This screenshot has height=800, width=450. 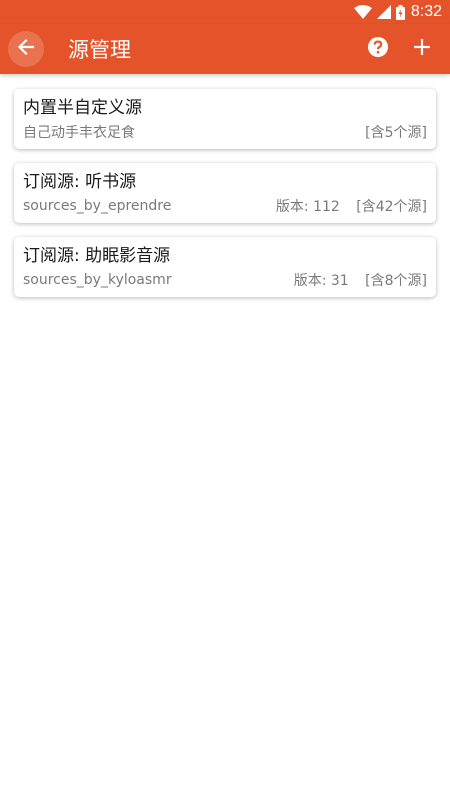 What do you see at coordinates (97, 256) in the screenshot?
I see `source-title: 订阅源: 助眠影音源` at bounding box center [97, 256].